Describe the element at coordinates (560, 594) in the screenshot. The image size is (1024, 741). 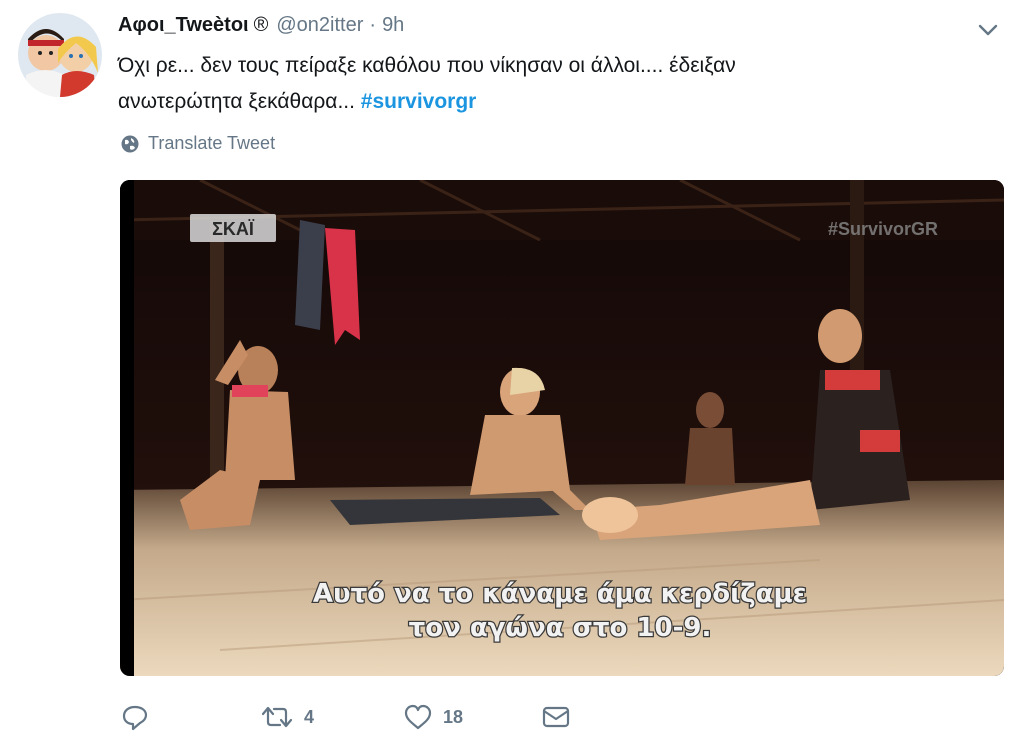
I see `subtitle-line: Αυτό να το κάναμε άμα κερδίζαμε` at that location.